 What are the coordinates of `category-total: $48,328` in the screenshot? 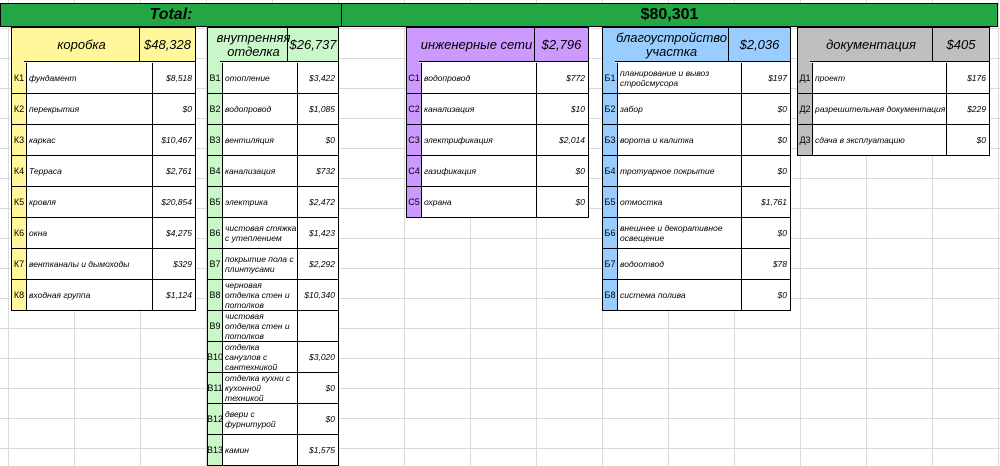 It's located at (167, 44).